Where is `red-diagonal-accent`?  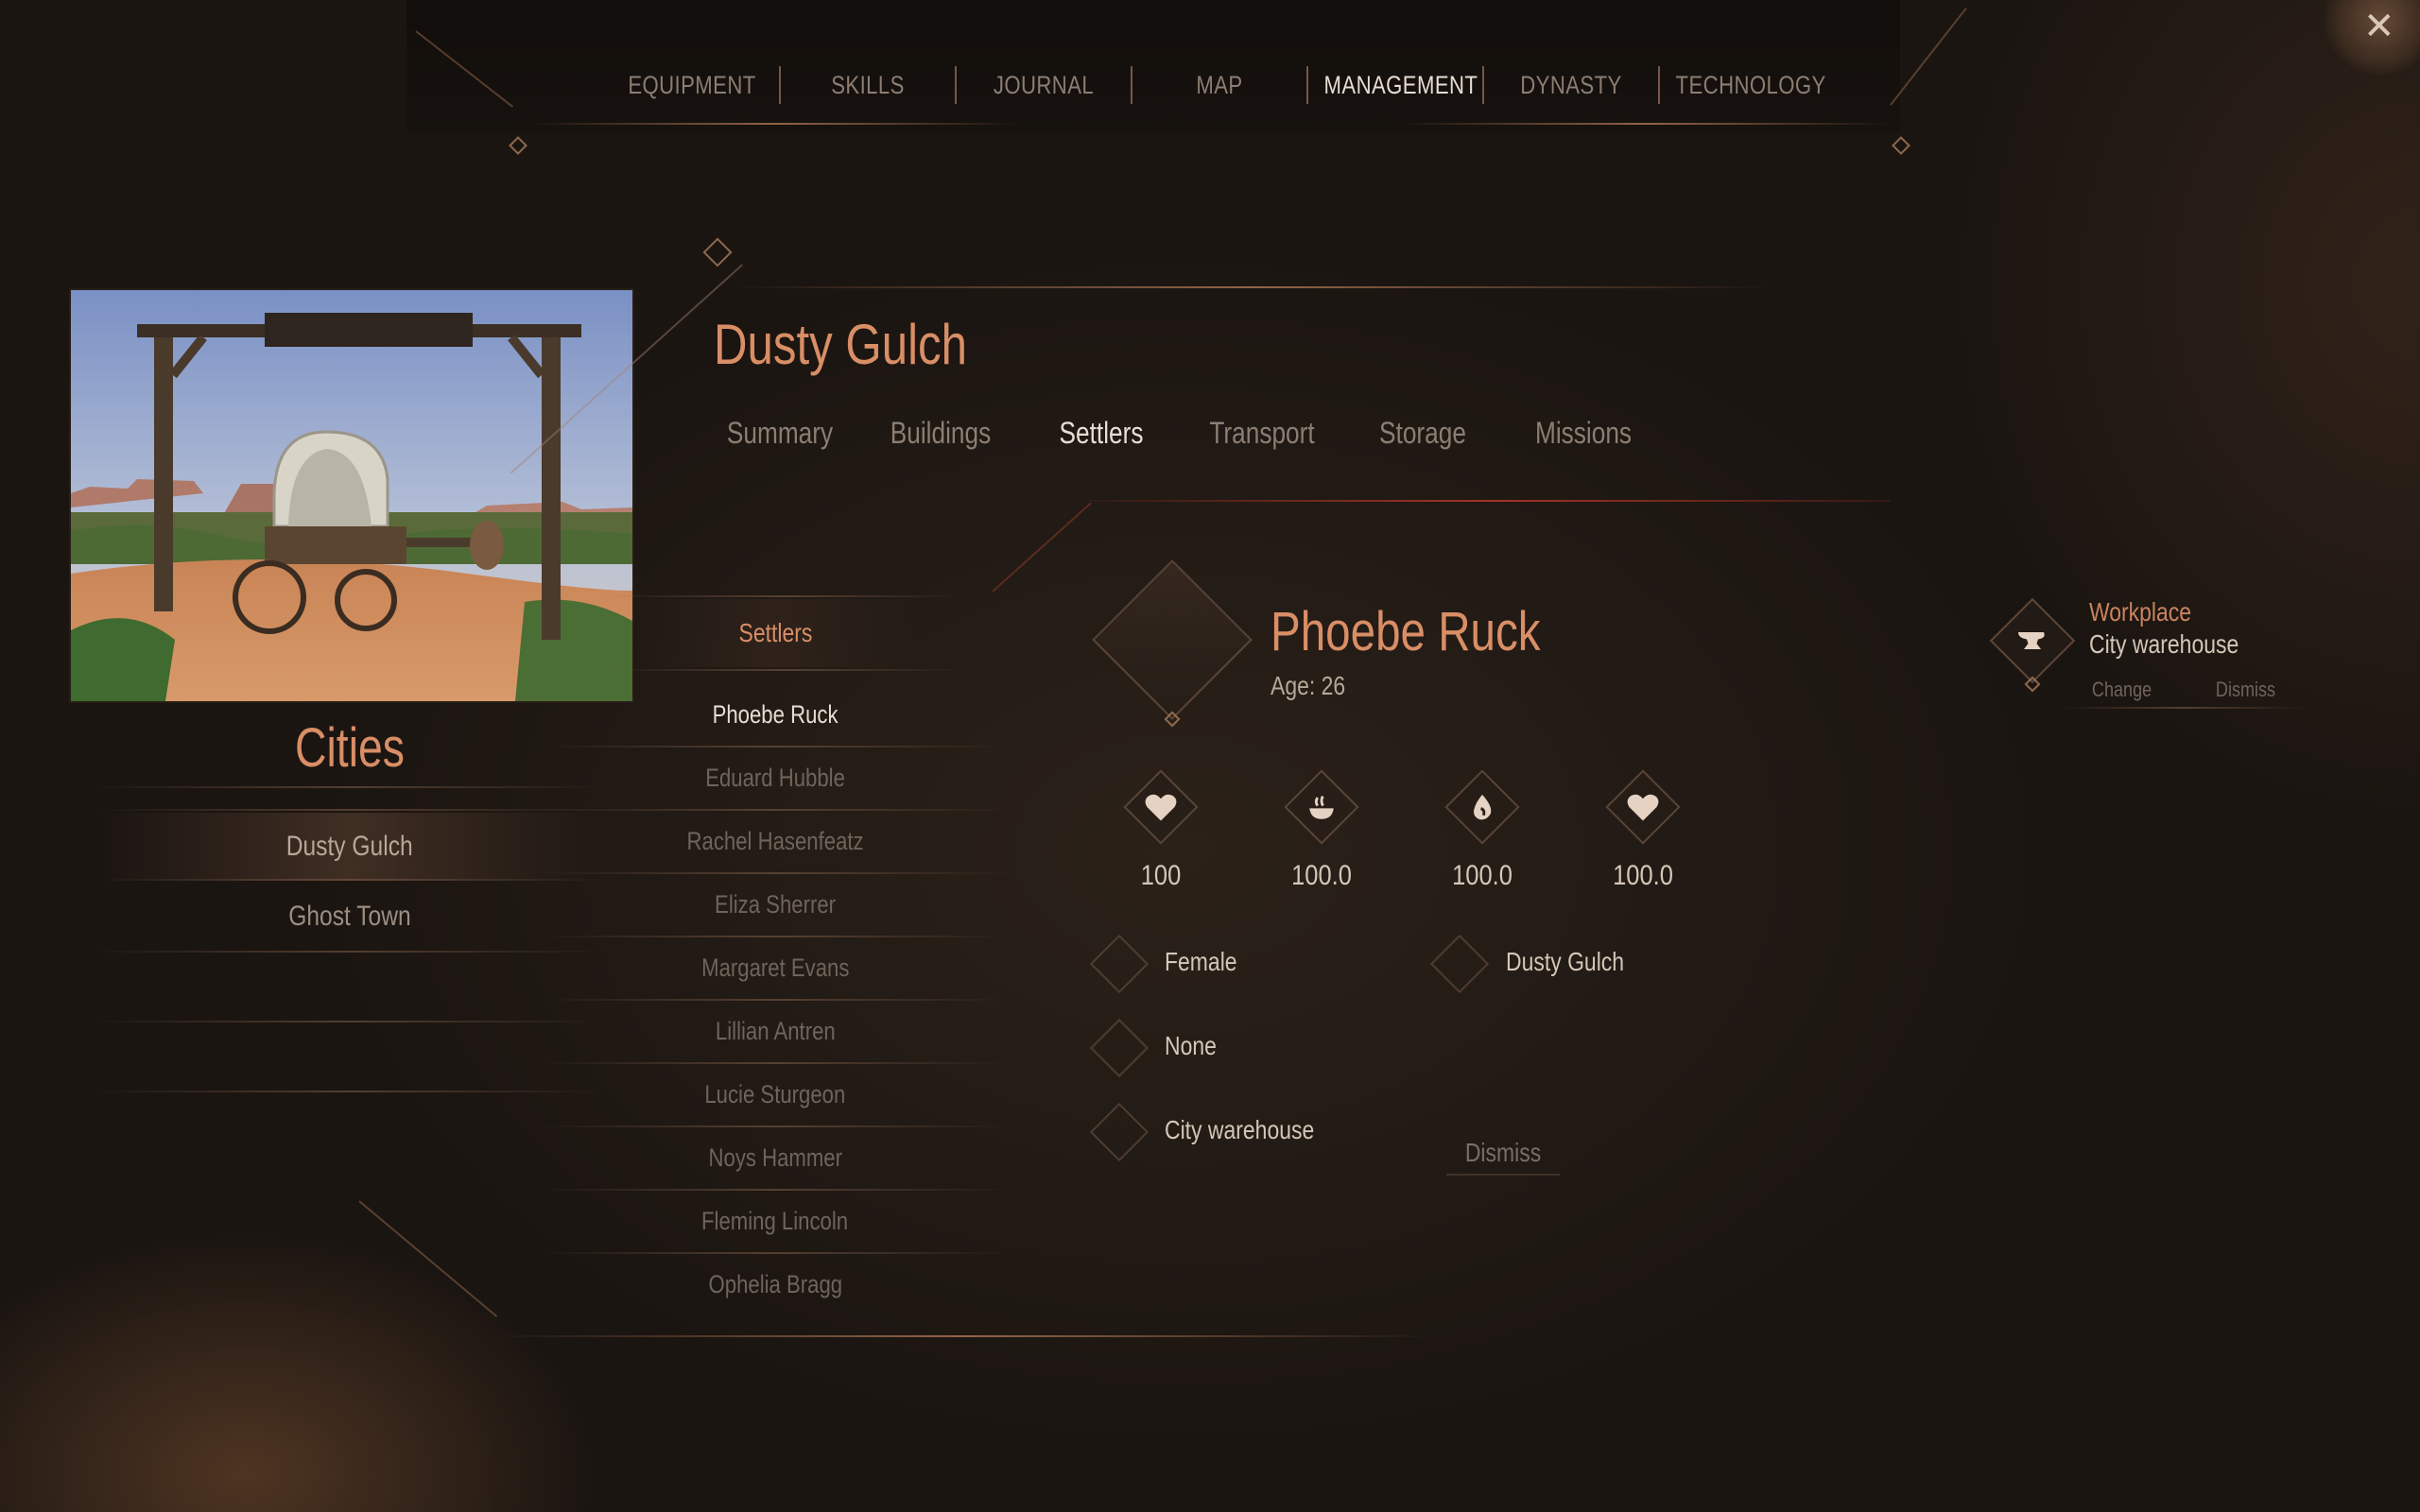 red-diagonal-accent is located at coordinates (1042, 547).